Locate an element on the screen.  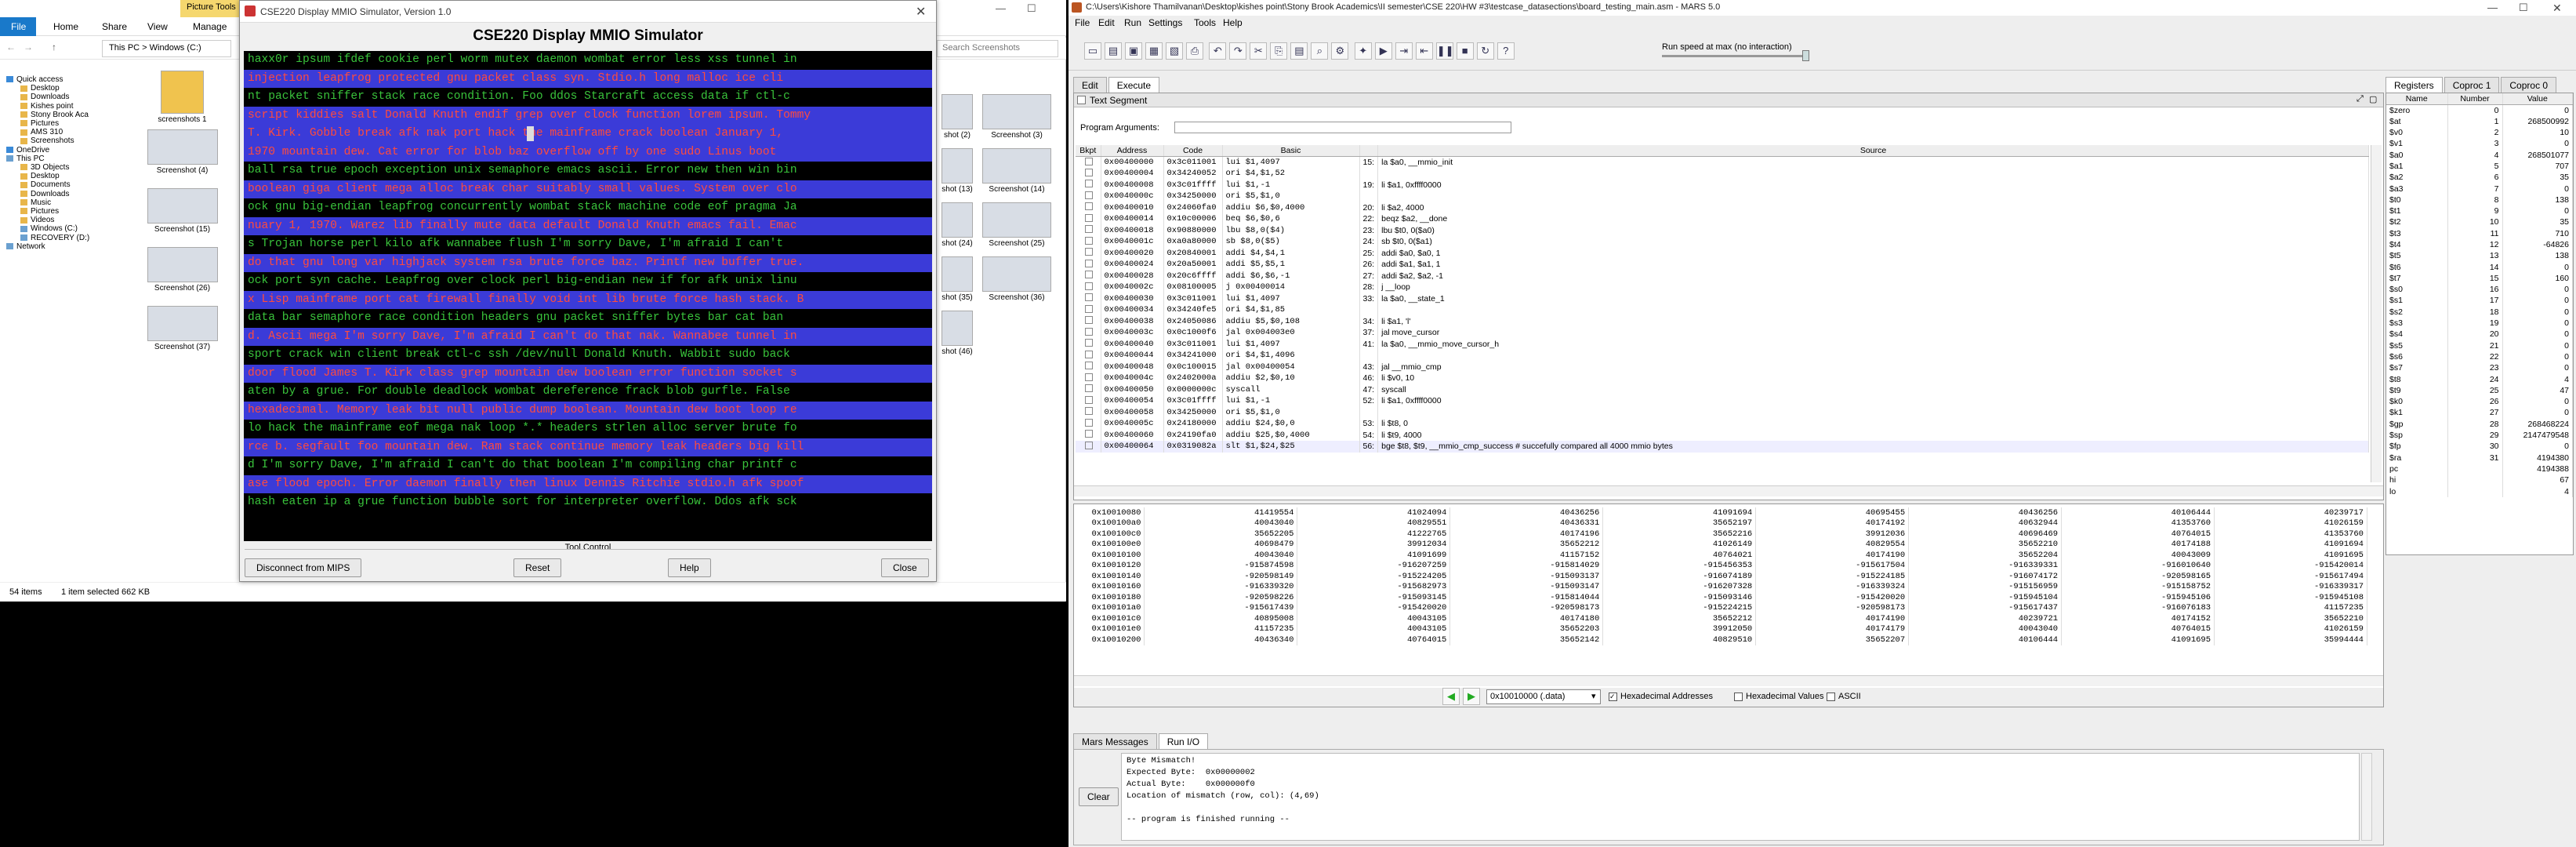
cell-value: -916339317 is located at coordinates (2291, 586).